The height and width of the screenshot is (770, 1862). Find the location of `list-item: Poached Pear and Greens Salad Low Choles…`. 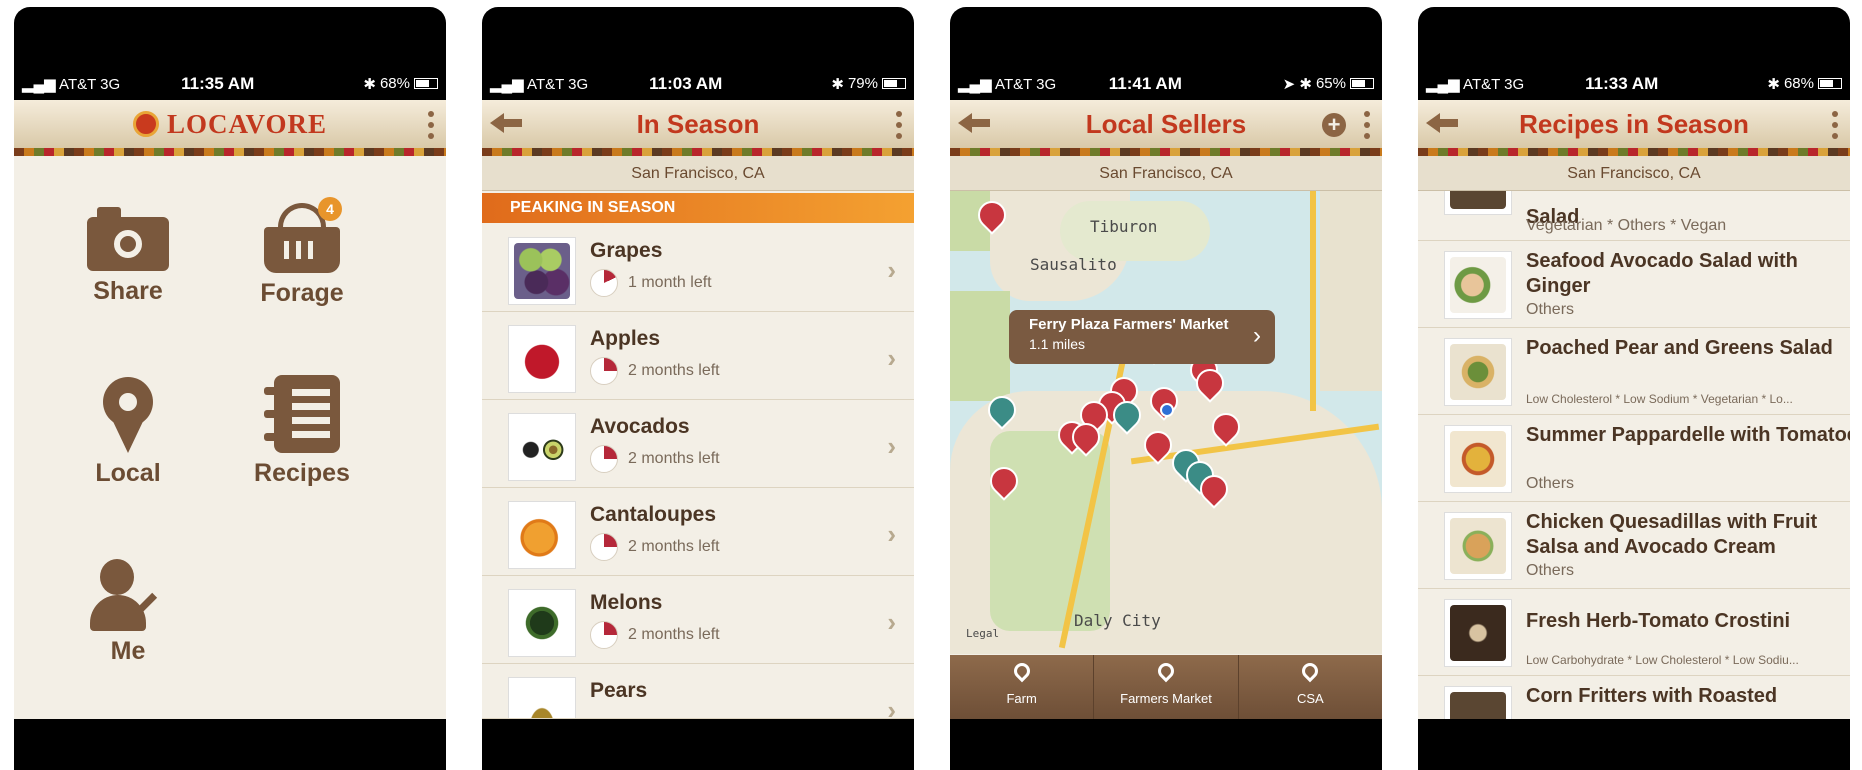

list-item: Poached Pear and Greens Salad Low Choles… is located at coordinates (1634, 371).